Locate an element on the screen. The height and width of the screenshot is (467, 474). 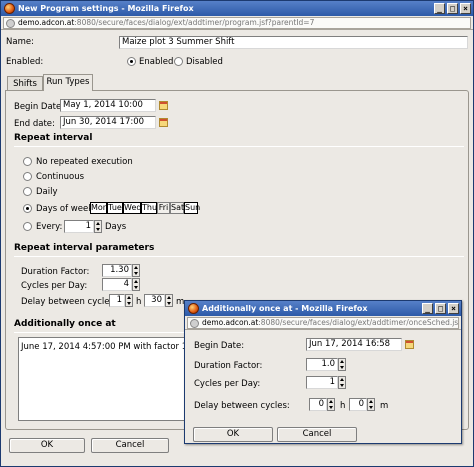
cycles-per-day-spinner is located at coordinates (136, 284).